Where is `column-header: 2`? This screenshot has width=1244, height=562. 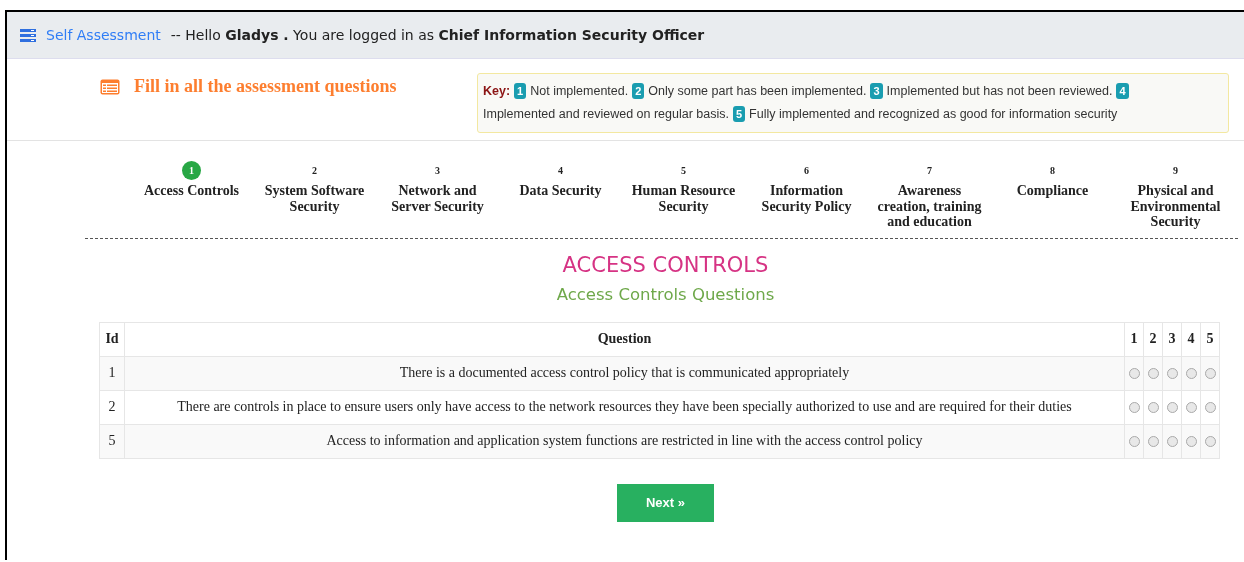 column-header: 2 is located at coordinates (1153, 339).